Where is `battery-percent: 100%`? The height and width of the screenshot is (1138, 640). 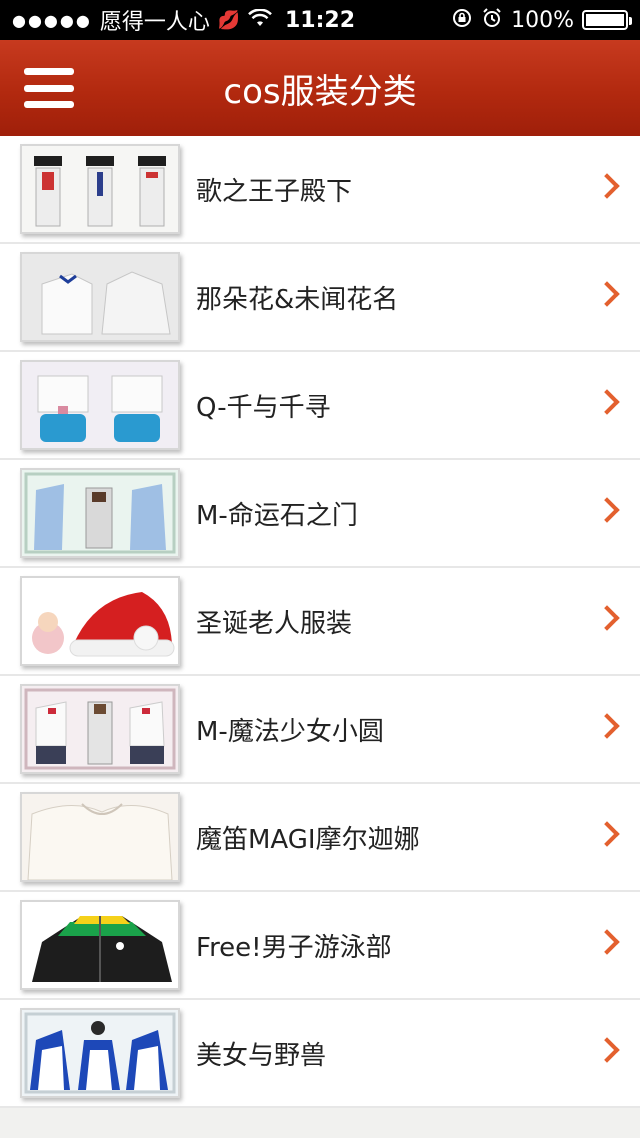 battery-percent: 100% is located at coordinates (542, 20).